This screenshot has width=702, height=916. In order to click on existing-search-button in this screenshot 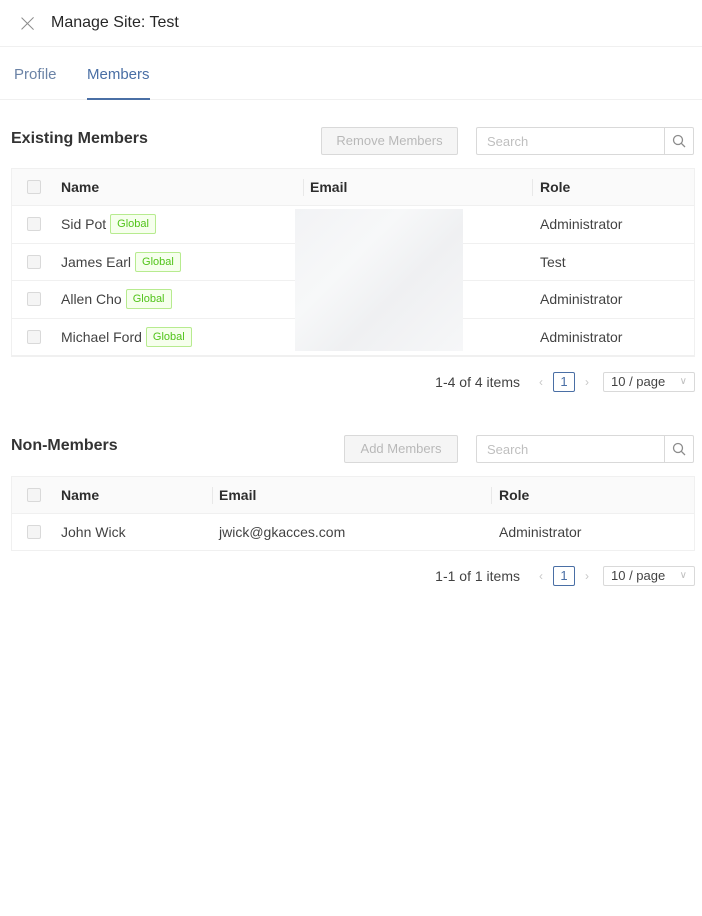, I will do `click(678, 141)`.